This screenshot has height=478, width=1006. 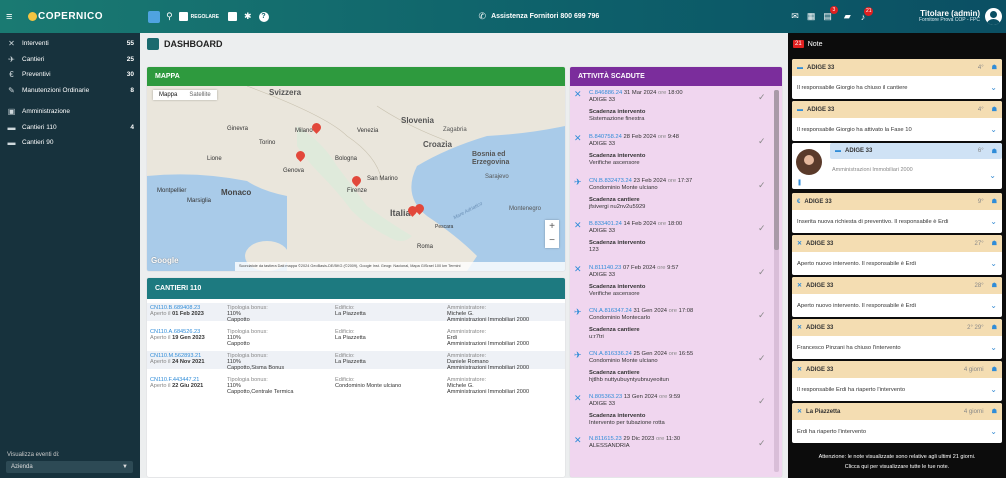 I want to click on activity-code: B.840758.24, so click(x=605, y=137).